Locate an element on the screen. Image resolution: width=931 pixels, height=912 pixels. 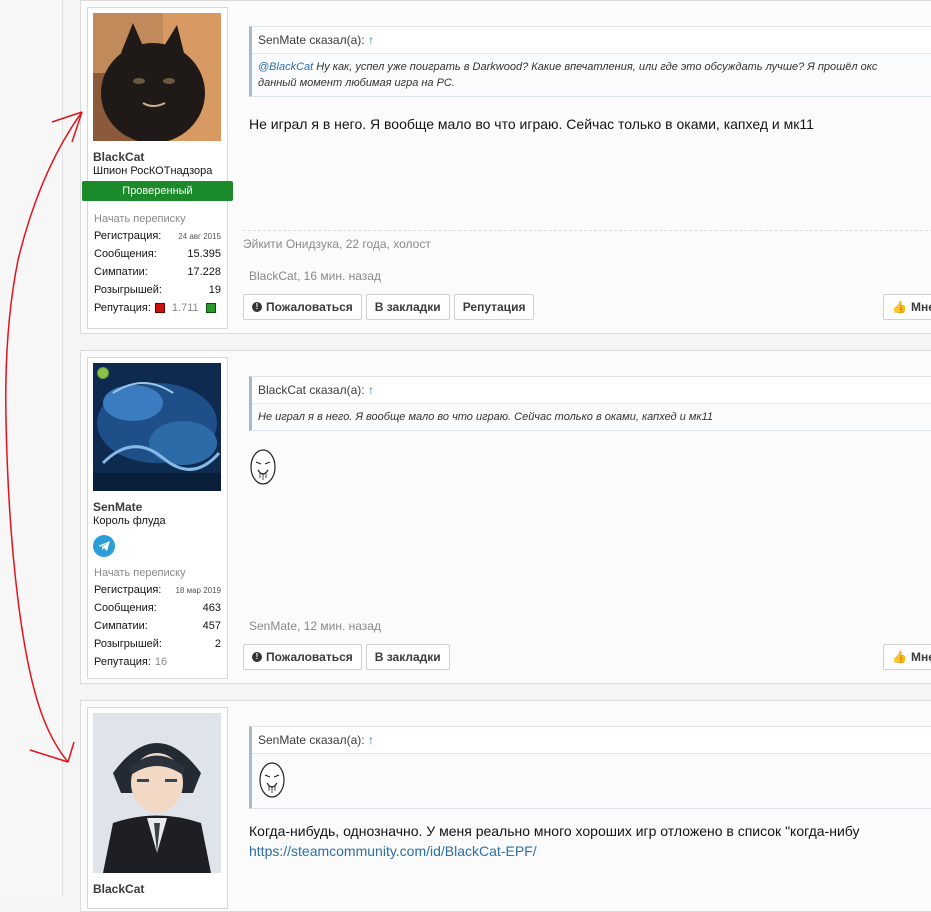
post-meta: SenMate, 12 мин. назад is located at coordinates (315, 626).